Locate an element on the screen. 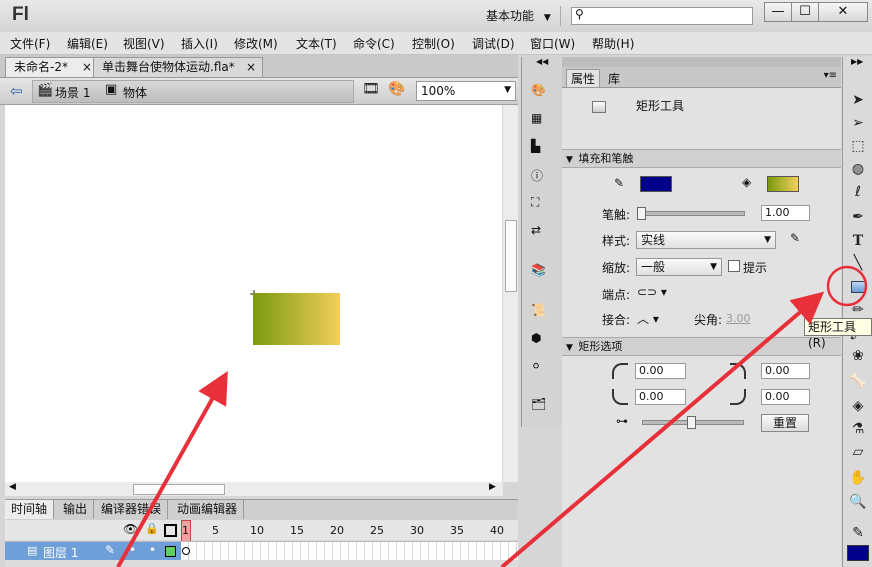 This screenshot has height=567, width=872. annotation-circle is located at coordinates (847, 286).